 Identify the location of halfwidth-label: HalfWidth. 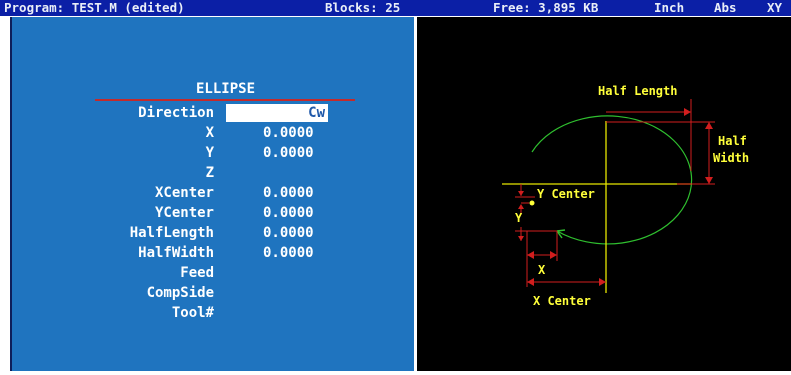
(176, 253).